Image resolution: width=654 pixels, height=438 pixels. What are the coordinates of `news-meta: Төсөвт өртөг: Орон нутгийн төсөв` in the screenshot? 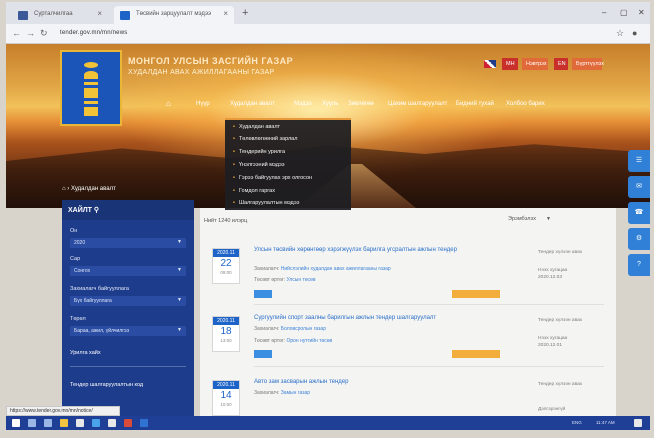 It's located at (293, 341).